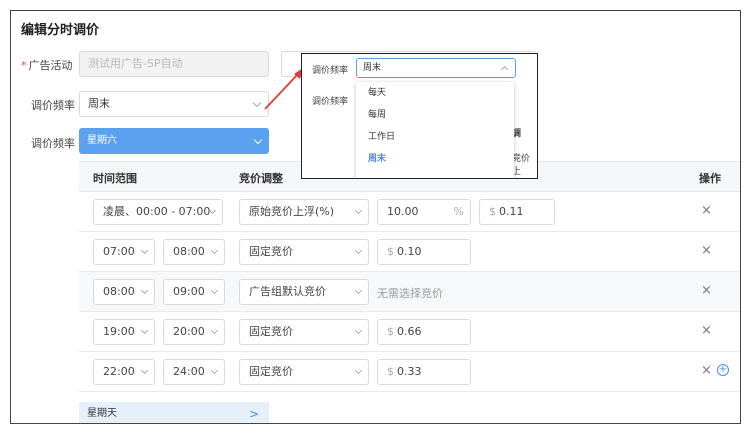 The height and width of the screenshot is (435, 750). I want to click on page-title: 编辑分时调价, so click(60, 30).